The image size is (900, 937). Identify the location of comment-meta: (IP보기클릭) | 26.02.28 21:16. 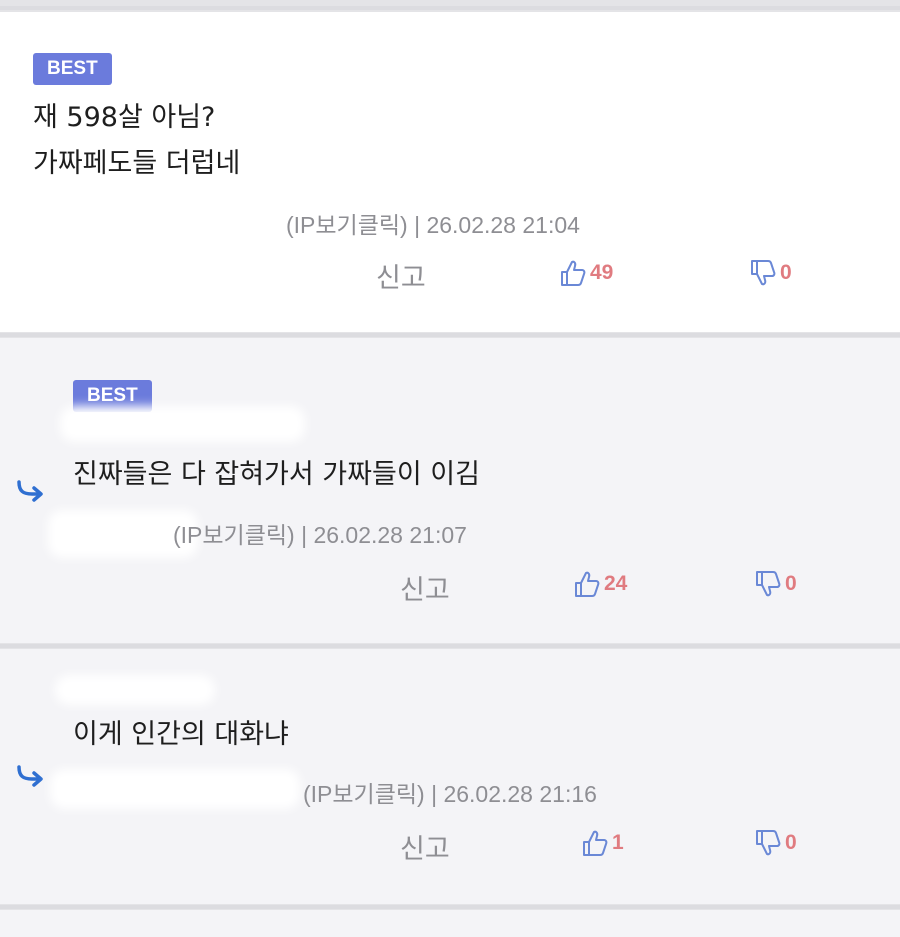
(450, 794).